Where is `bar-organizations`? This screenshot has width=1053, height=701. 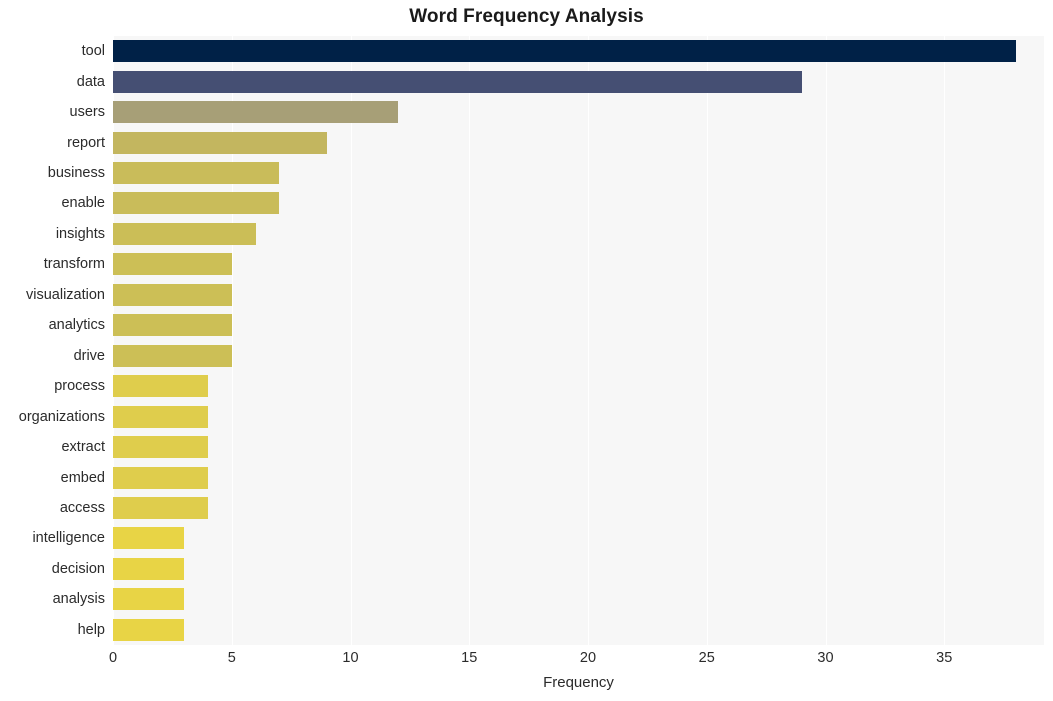
bar-organizations is located at coordinates (160, 416).